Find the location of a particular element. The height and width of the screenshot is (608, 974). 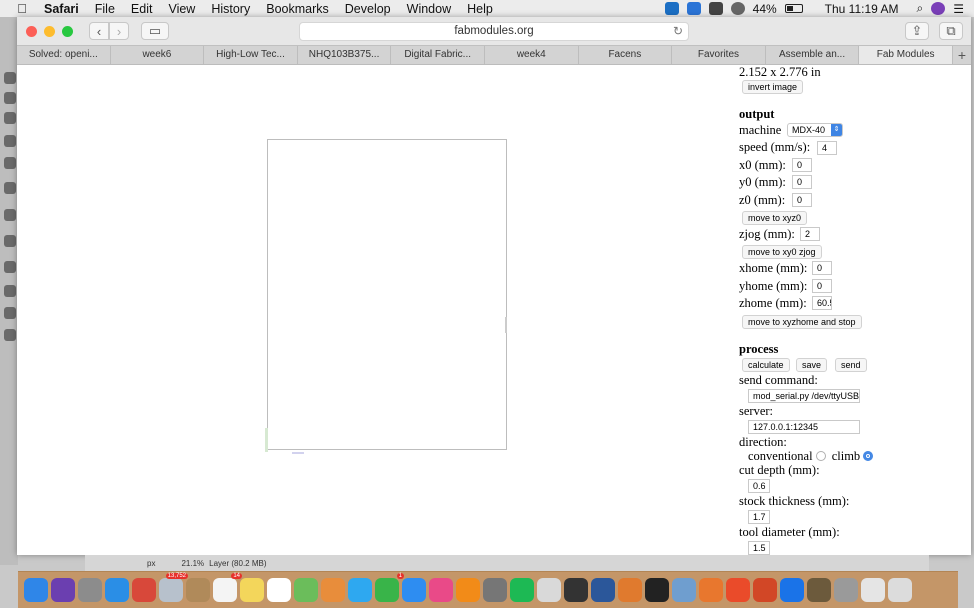

calendar-icon: 14 is located at coordinates (227, 587).